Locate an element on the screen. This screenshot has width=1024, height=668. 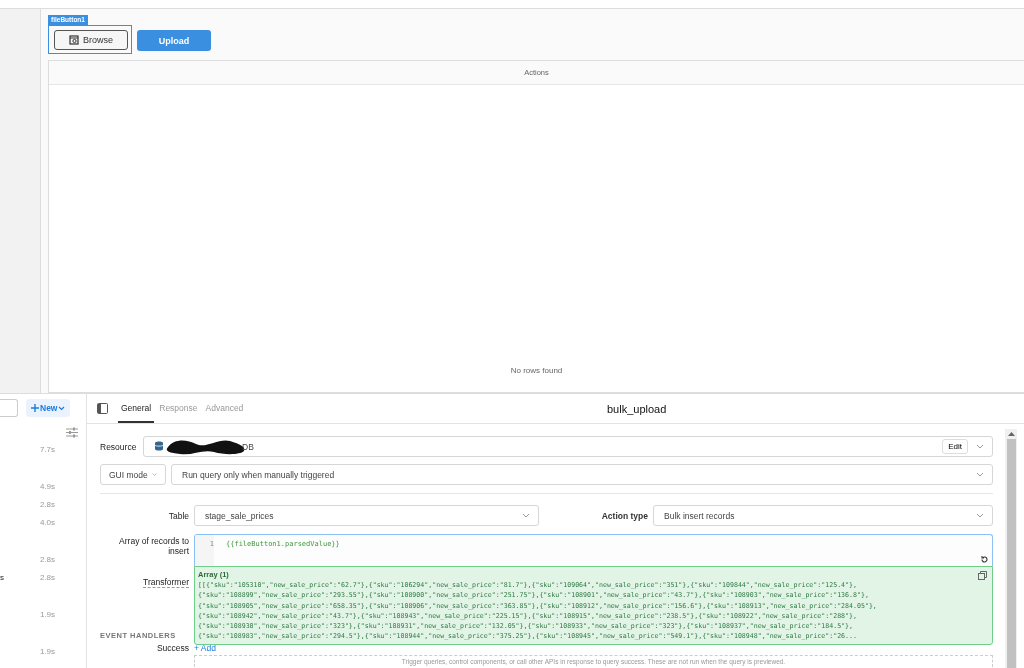
field-label: Array of records to insert is located at coordinates (153, 545).